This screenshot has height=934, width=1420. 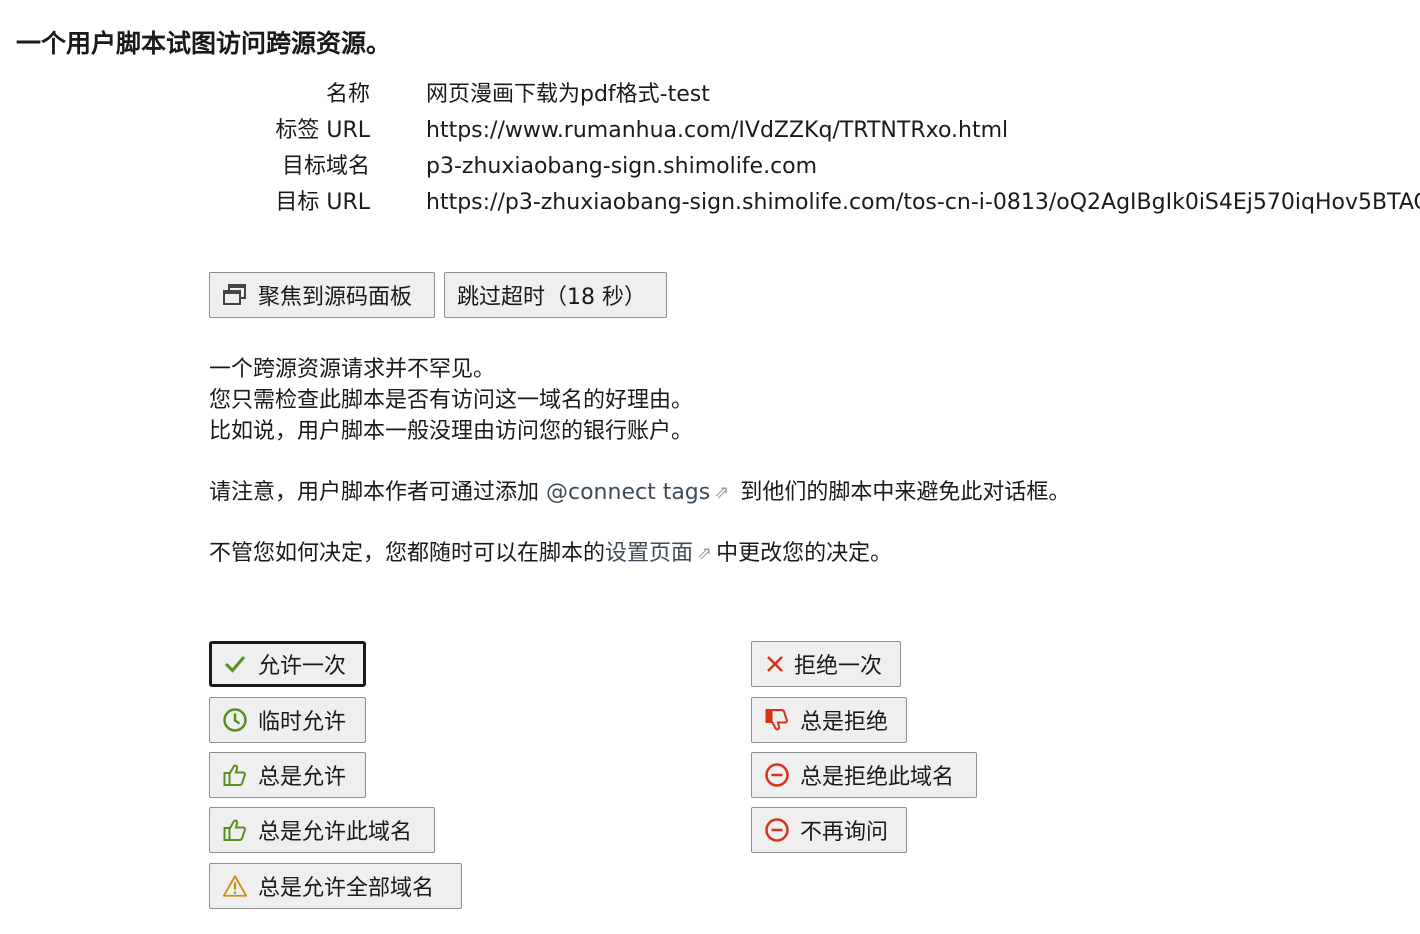 I want to click on deny-once-button: 拒绝一次, so click(x=826, y=664).